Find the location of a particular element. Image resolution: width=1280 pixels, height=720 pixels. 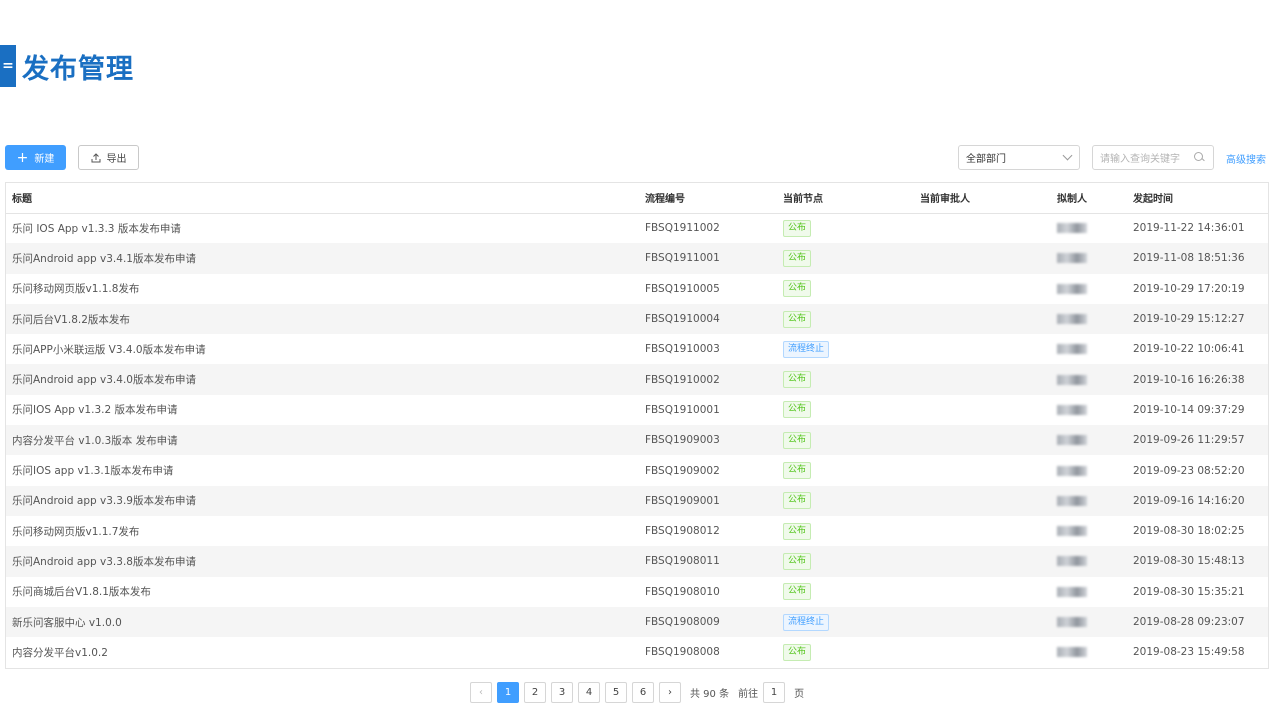

next-page-button: › is located at coordinates (670, 692).